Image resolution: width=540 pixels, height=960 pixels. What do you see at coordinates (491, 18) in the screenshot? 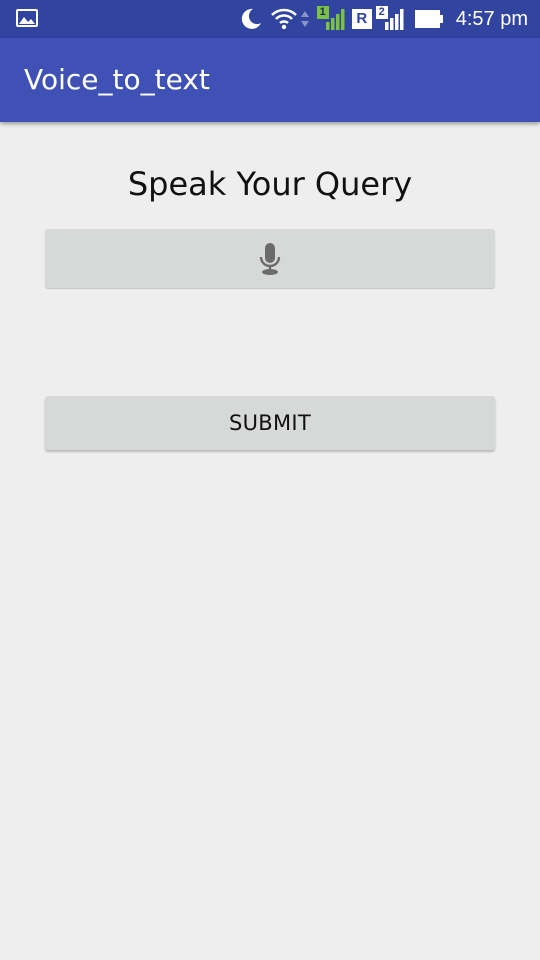
I see `clock: 4:57 pm` at bounding box center [491, 18].